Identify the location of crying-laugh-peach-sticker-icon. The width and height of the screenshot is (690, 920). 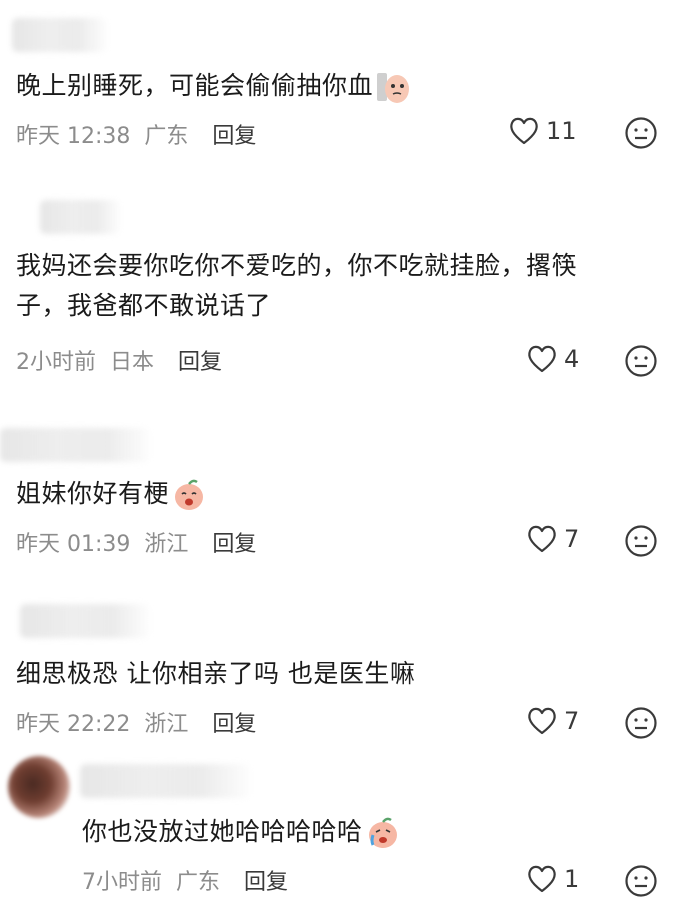
(382, 832).